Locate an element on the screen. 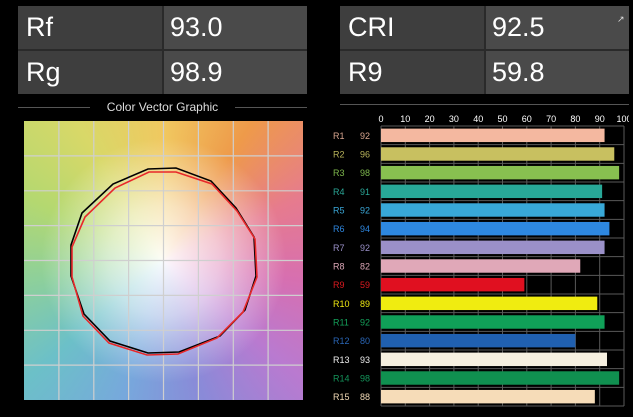  category-label-r7: R7 is located at coordinates (339, 248).